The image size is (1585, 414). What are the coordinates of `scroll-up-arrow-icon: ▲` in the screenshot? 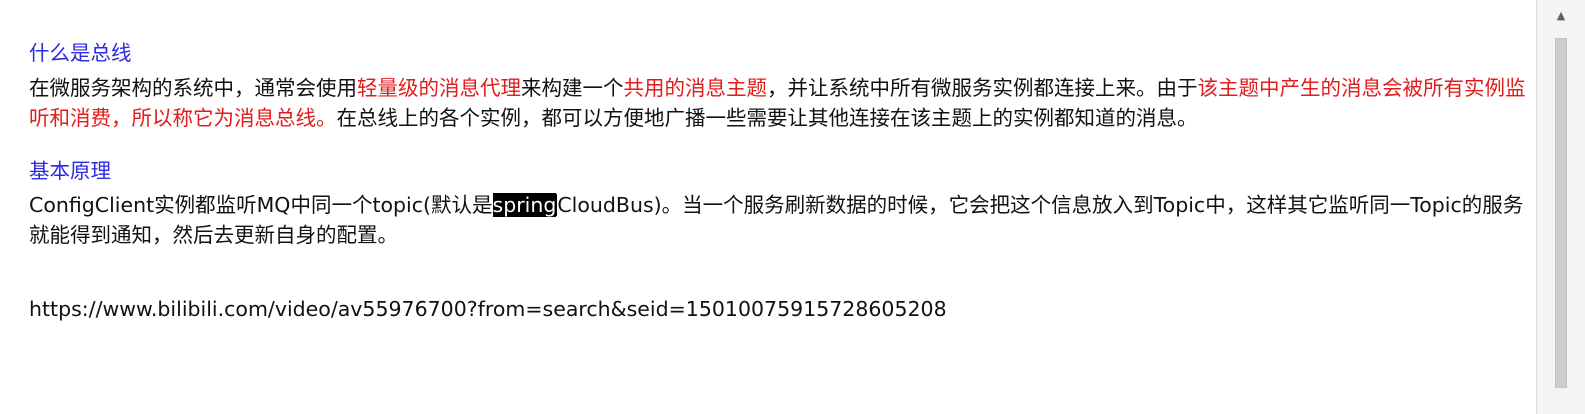 It's located at (1561, 15).